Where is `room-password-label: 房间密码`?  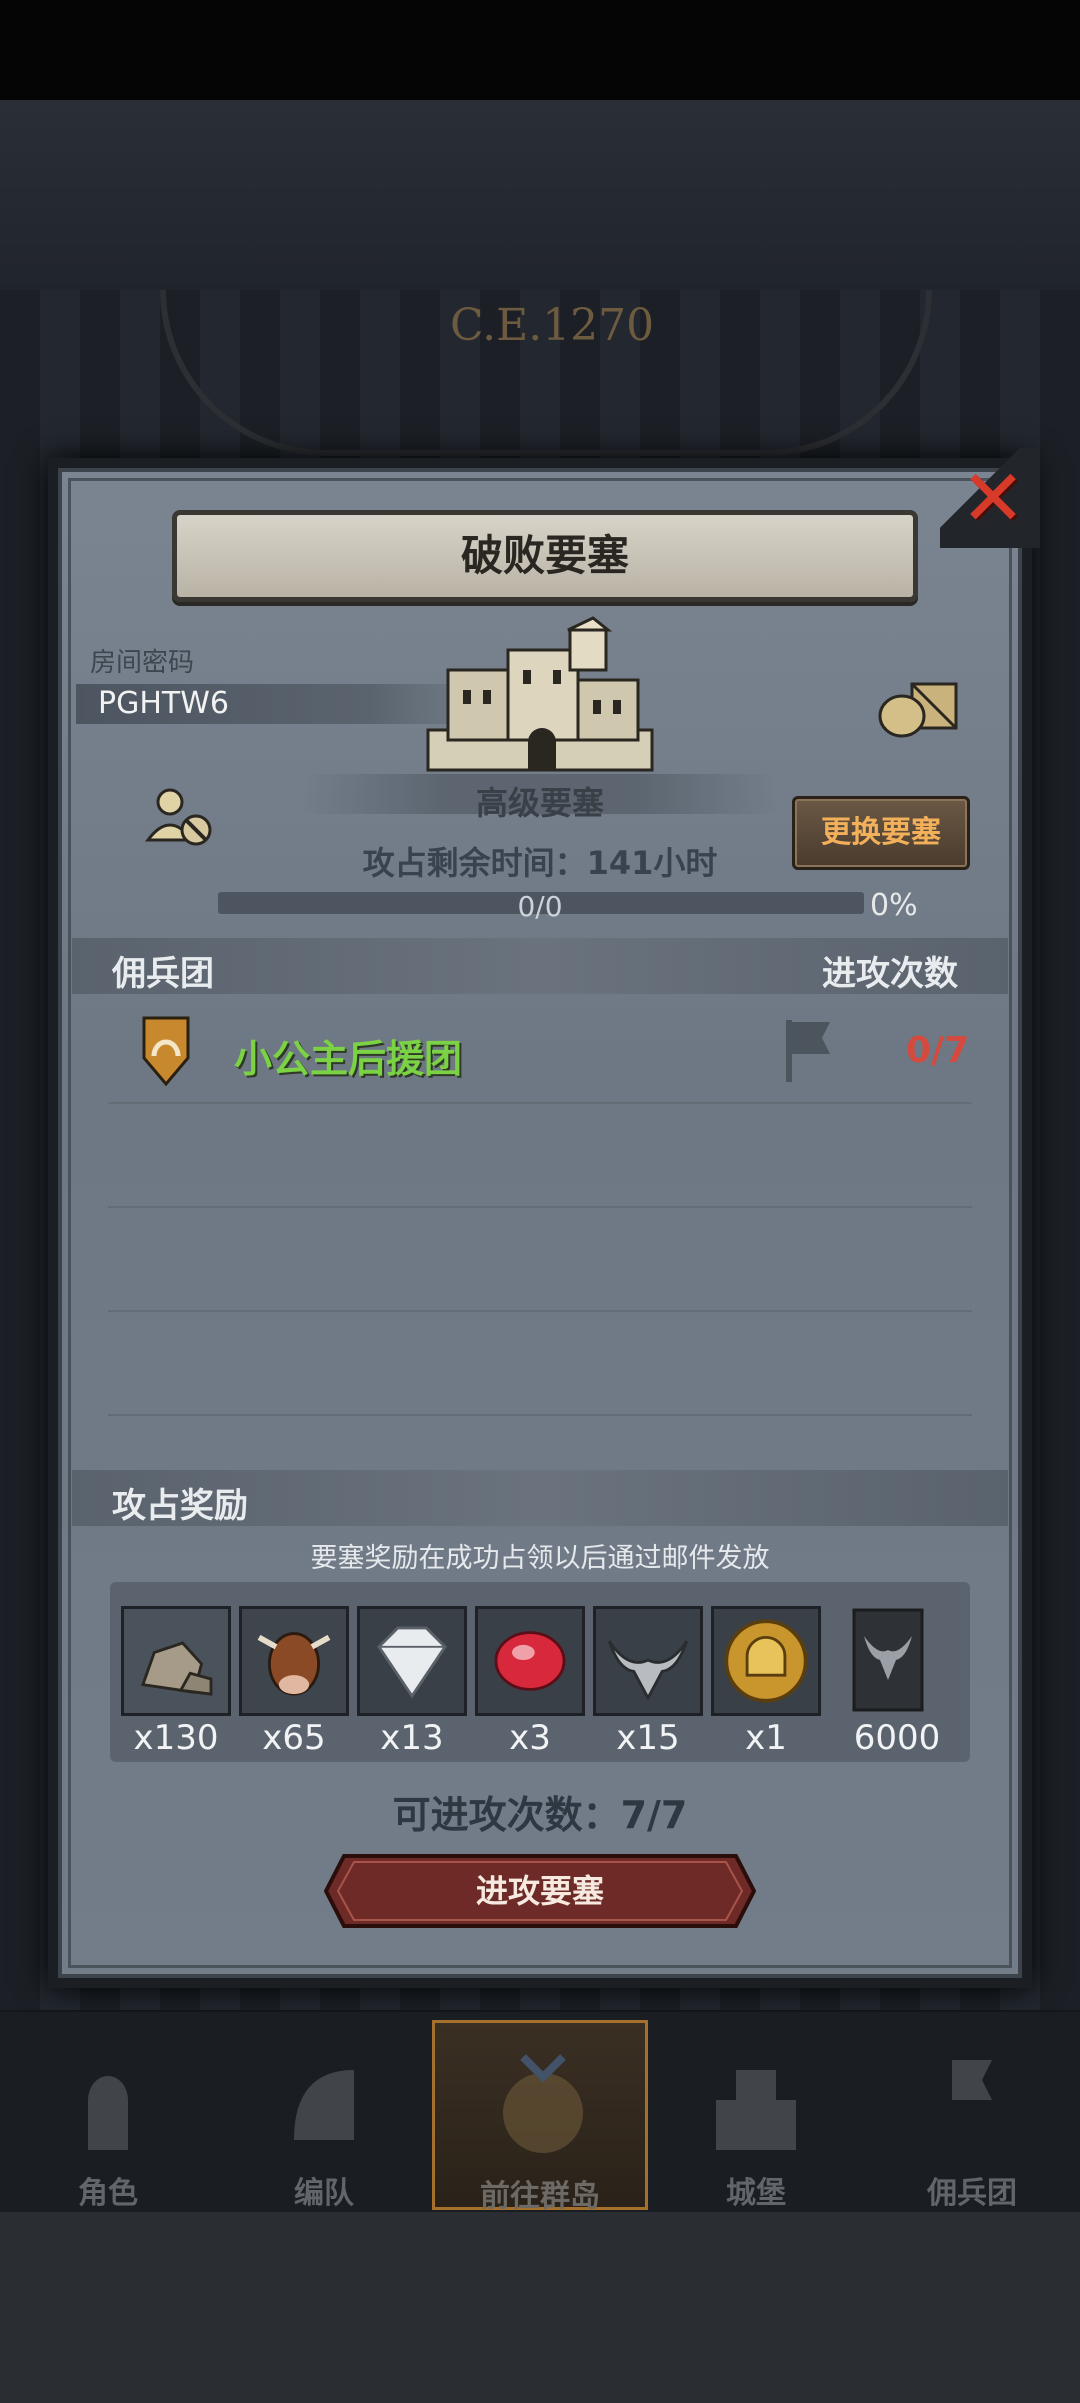
room-password-label: 房间密码 is located at coordinates (142, 663).